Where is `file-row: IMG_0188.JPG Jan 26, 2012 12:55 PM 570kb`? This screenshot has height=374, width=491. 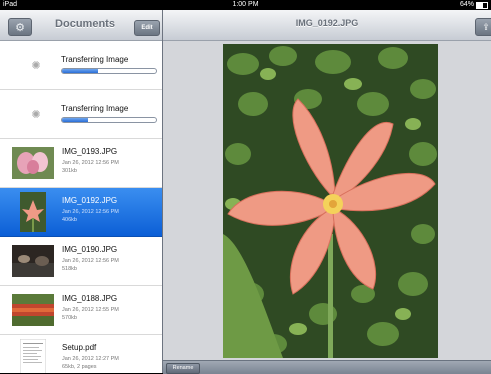 file-row: IMG_0188.JPG Jan 26, 2012 12:55 PM 570kb is located at coordinates (81, 310).